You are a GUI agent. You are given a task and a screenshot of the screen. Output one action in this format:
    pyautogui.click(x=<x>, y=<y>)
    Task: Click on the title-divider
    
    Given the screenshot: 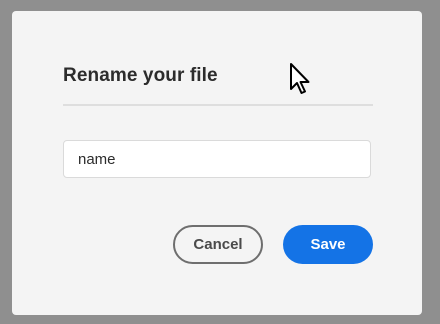 What is the action you would take?
    pyautogui.click(x=218, y=105)
    